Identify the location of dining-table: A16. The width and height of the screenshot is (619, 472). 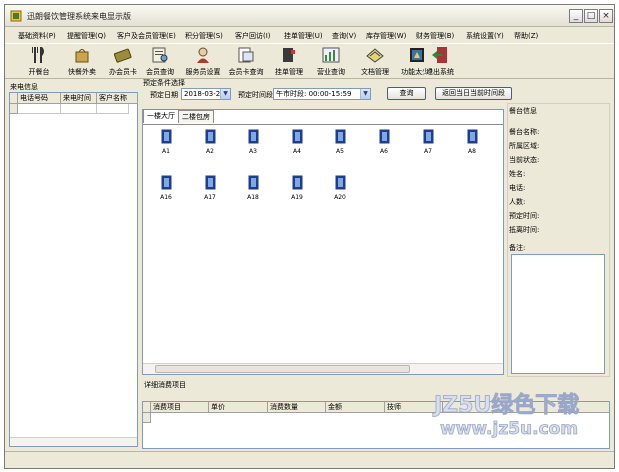
(166, 190).